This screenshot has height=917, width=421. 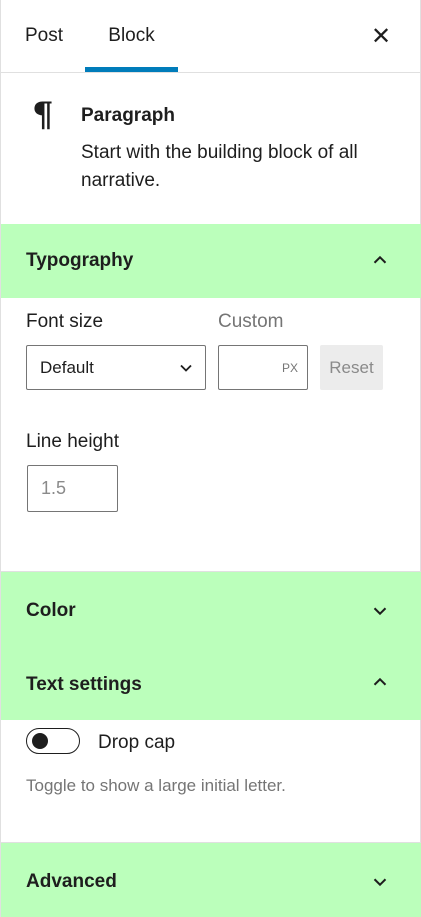 What do you see at coordinates (80, 260) in the screenshot?
I see `panel-title-typography: Typography` at bounding box center [80, 260].